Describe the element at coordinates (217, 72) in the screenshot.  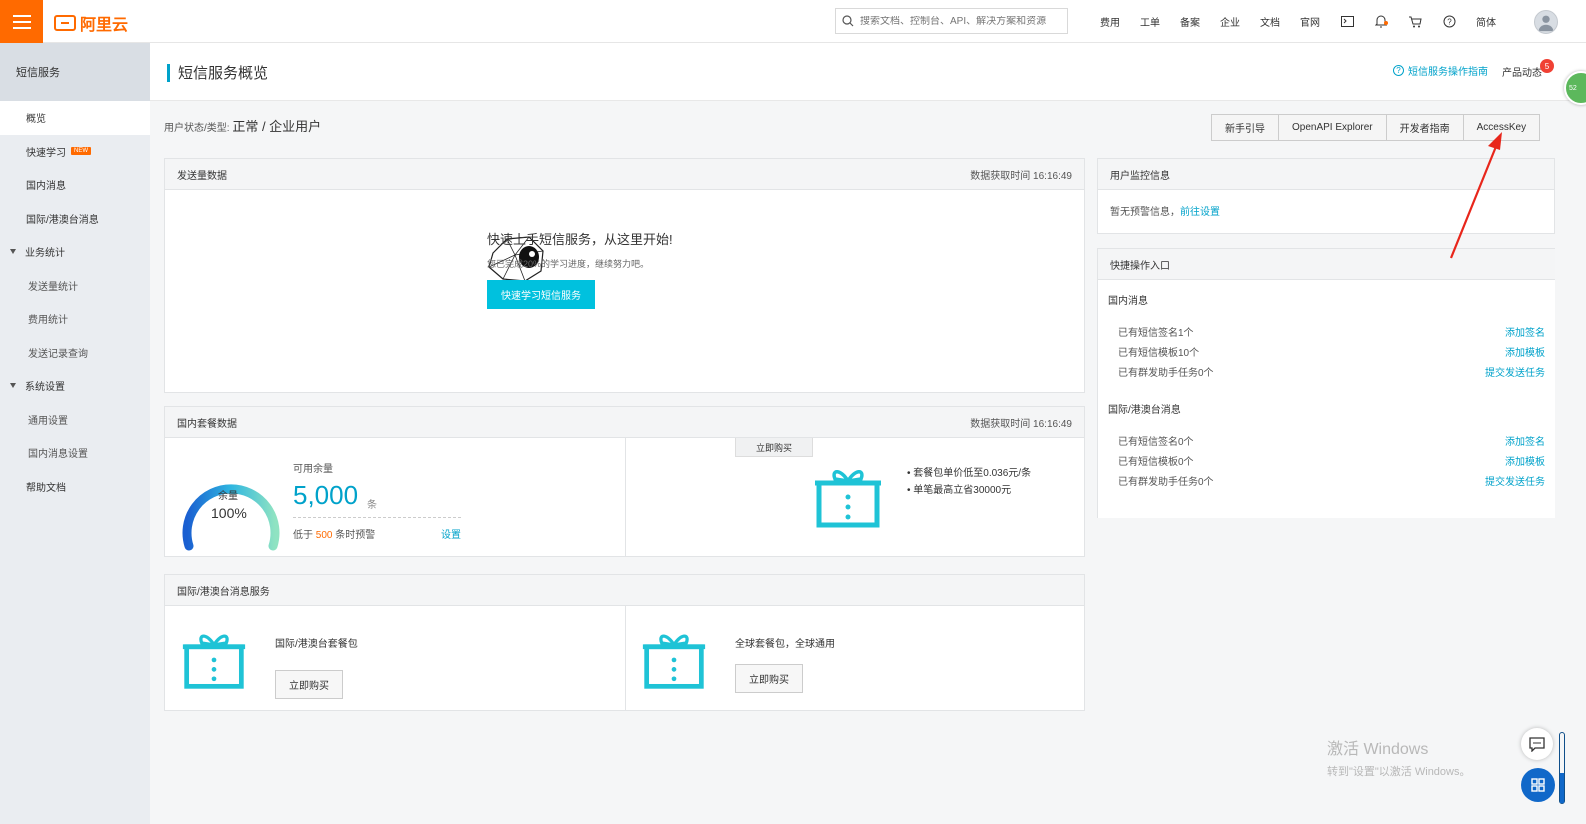
I see `page-title: 短信服务概览` at that location.